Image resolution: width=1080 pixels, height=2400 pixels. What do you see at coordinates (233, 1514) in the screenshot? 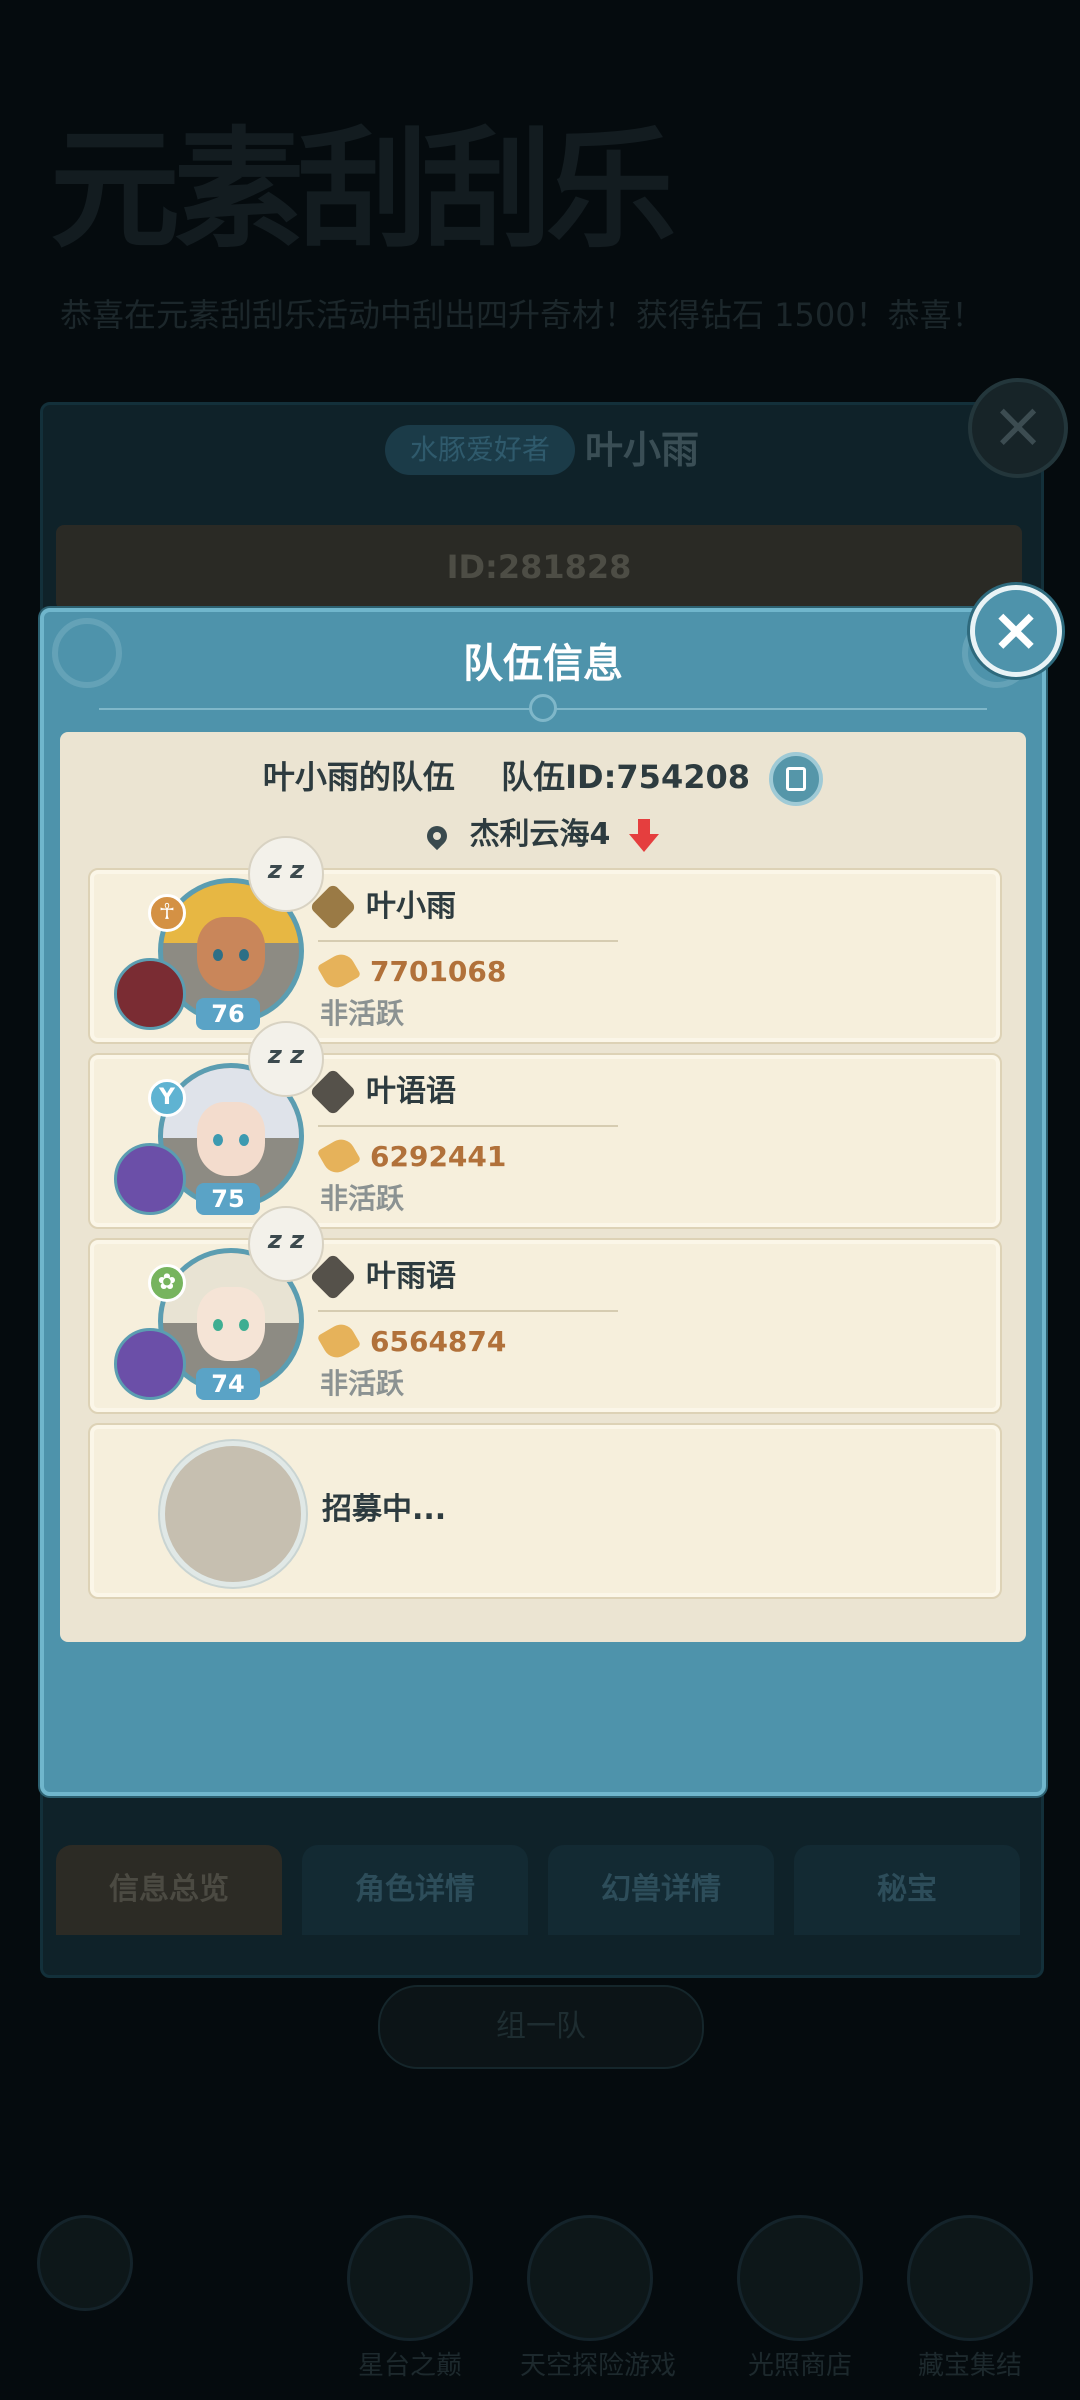
I see `empty-member-avatar` at bounding box center [233, 1514].